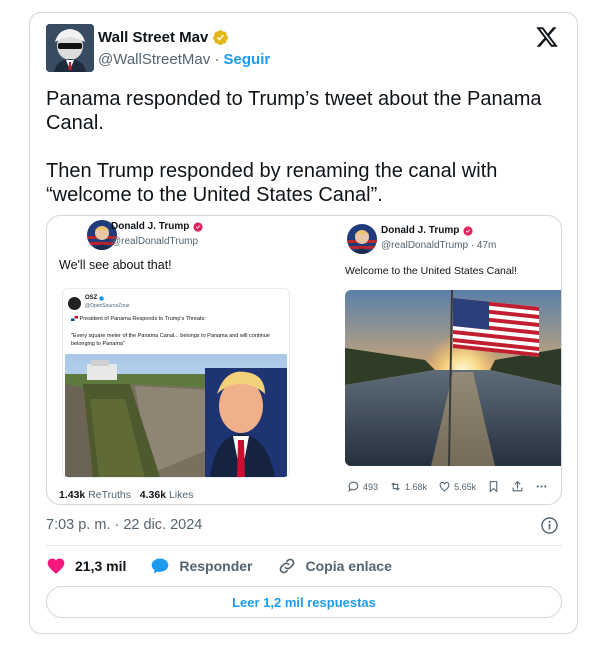 The image size is (611, 655). What do you see at coordinates (247, 59) in the screenshot?
I see `follow-button: Seguir` at bounding box center [247, 59].